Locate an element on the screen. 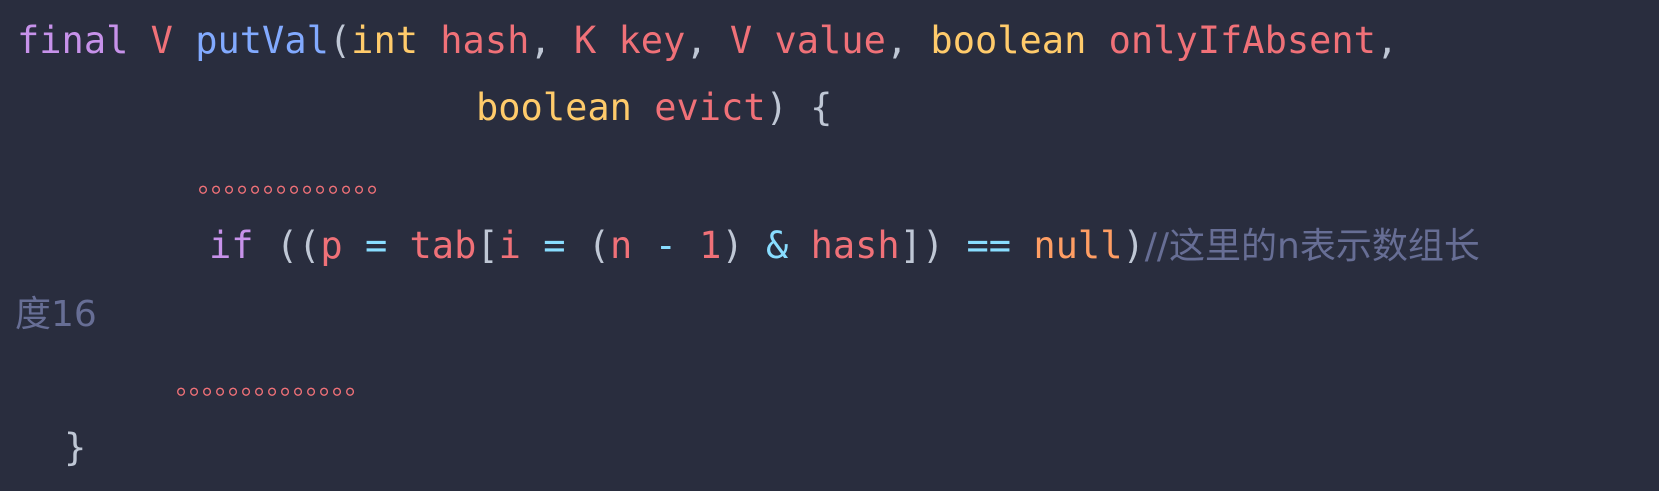 The image size is (1659, 491). paren: (( is located at coordinates (298, 245).